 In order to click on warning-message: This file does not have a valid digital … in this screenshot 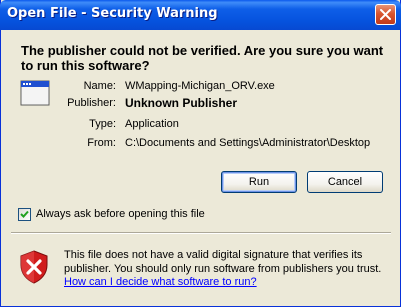, I will do `click(223, 262)`.